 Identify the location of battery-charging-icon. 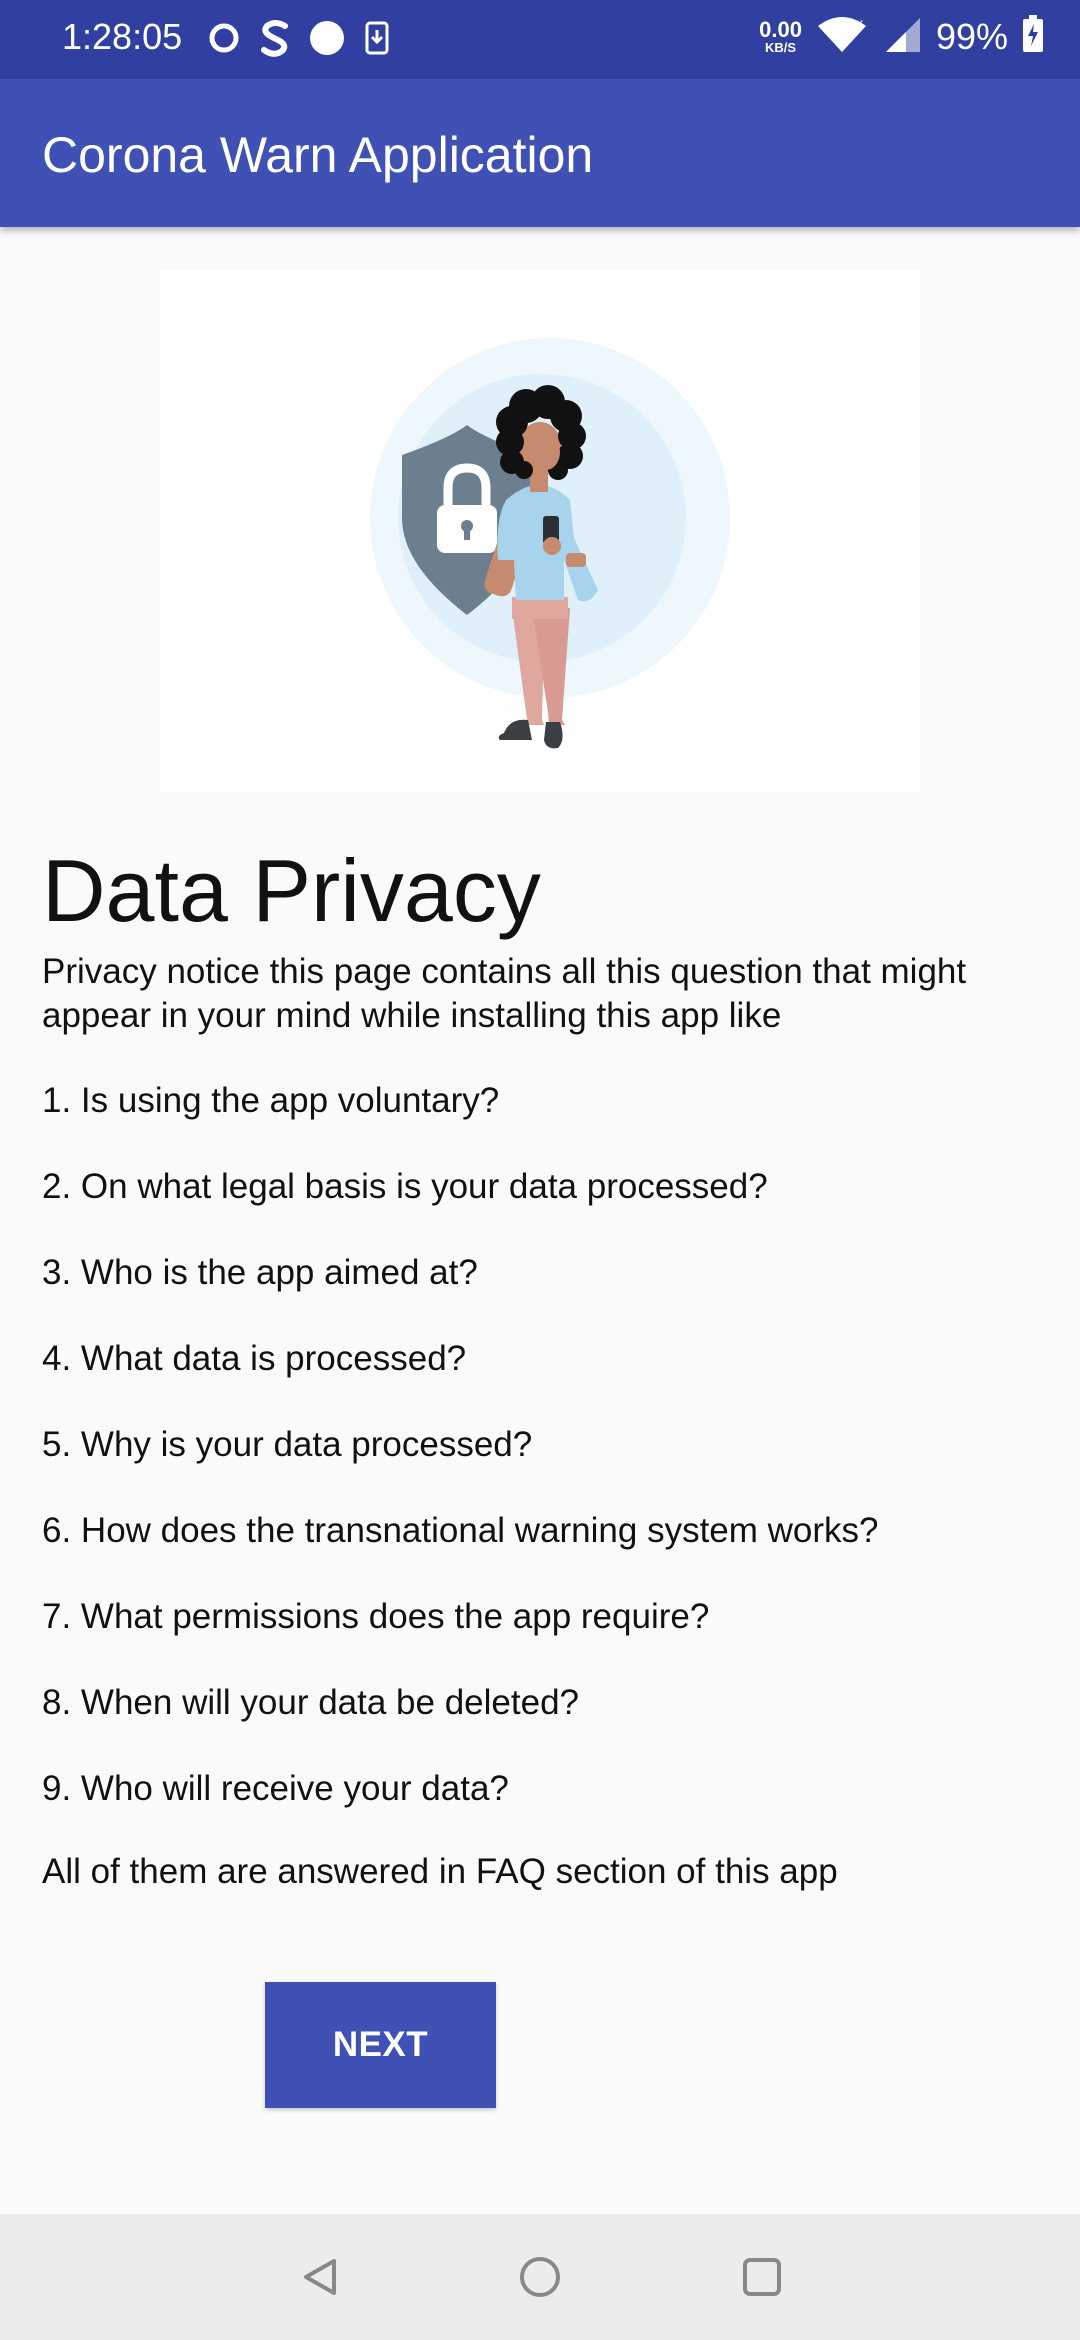
(1033, 36).